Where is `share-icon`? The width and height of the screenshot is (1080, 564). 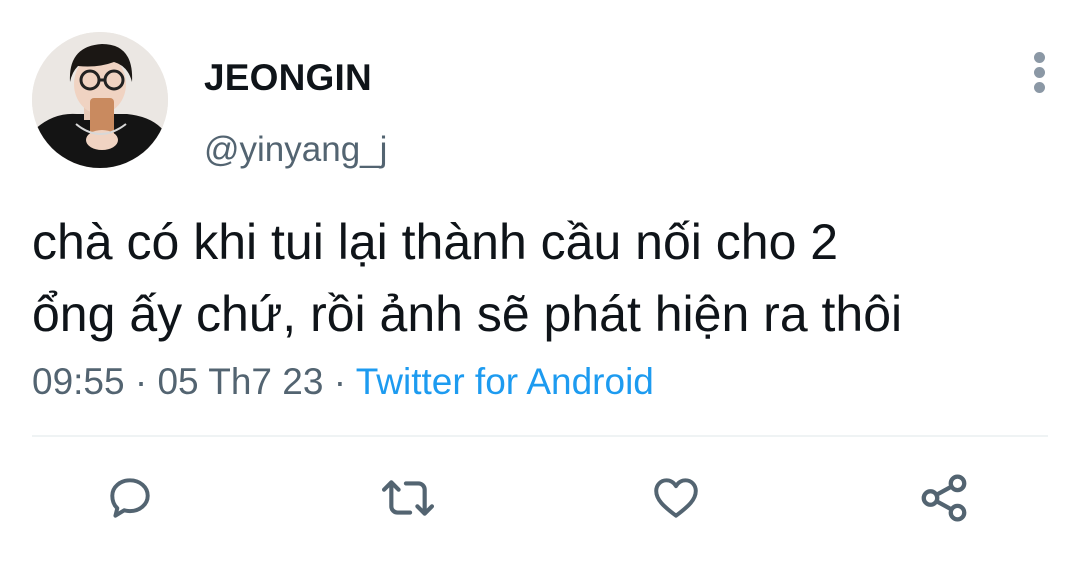 share-icon is located at coordinates (944, 498).